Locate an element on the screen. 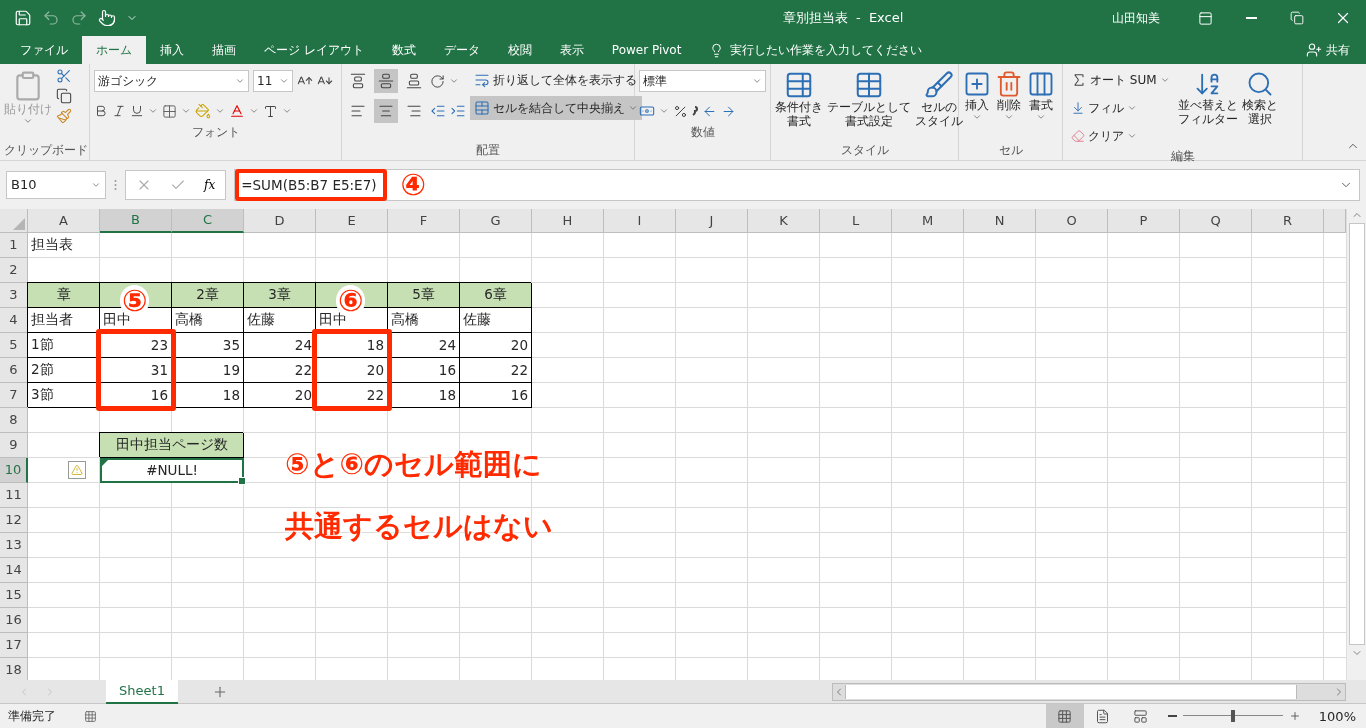 The image size is (1366, 728). row-header: 5 is located at coordinates (14, 345).